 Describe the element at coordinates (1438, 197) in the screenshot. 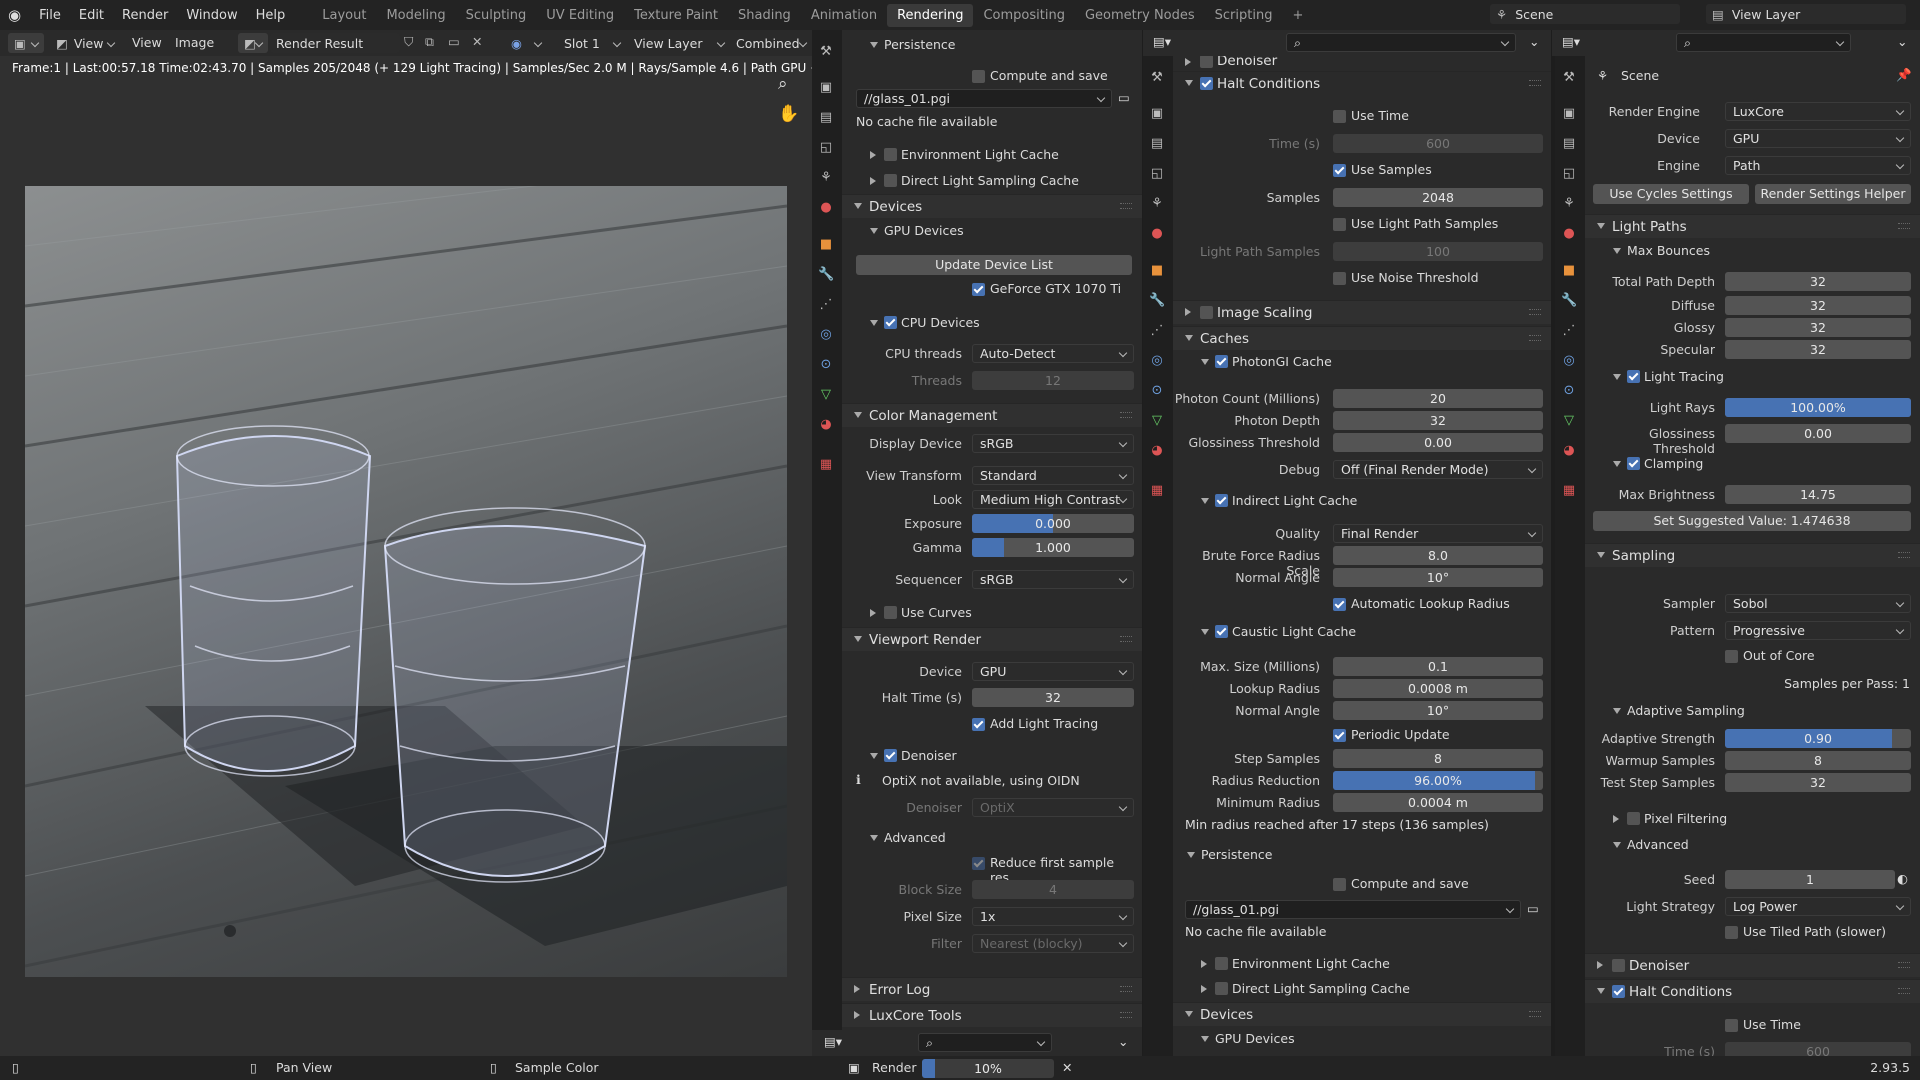

I see `samples-field: 2048` at that location.